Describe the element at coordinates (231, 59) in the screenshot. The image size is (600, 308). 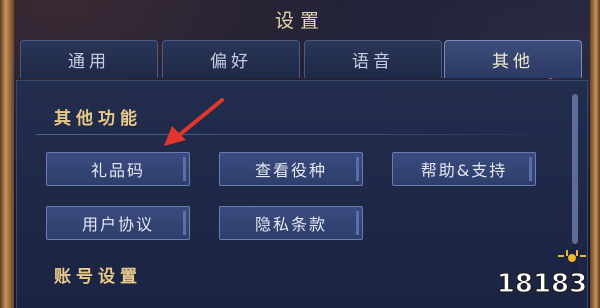
I see `tab-preferences: 偏好` at that location.